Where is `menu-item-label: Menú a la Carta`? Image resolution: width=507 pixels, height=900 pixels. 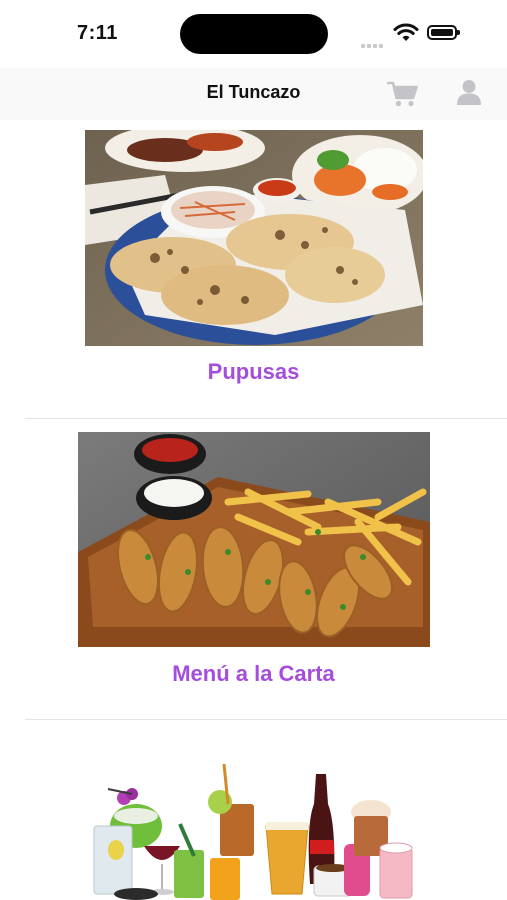 menu-item-label: Menú a la Carta is located at coordinates (253, 673).